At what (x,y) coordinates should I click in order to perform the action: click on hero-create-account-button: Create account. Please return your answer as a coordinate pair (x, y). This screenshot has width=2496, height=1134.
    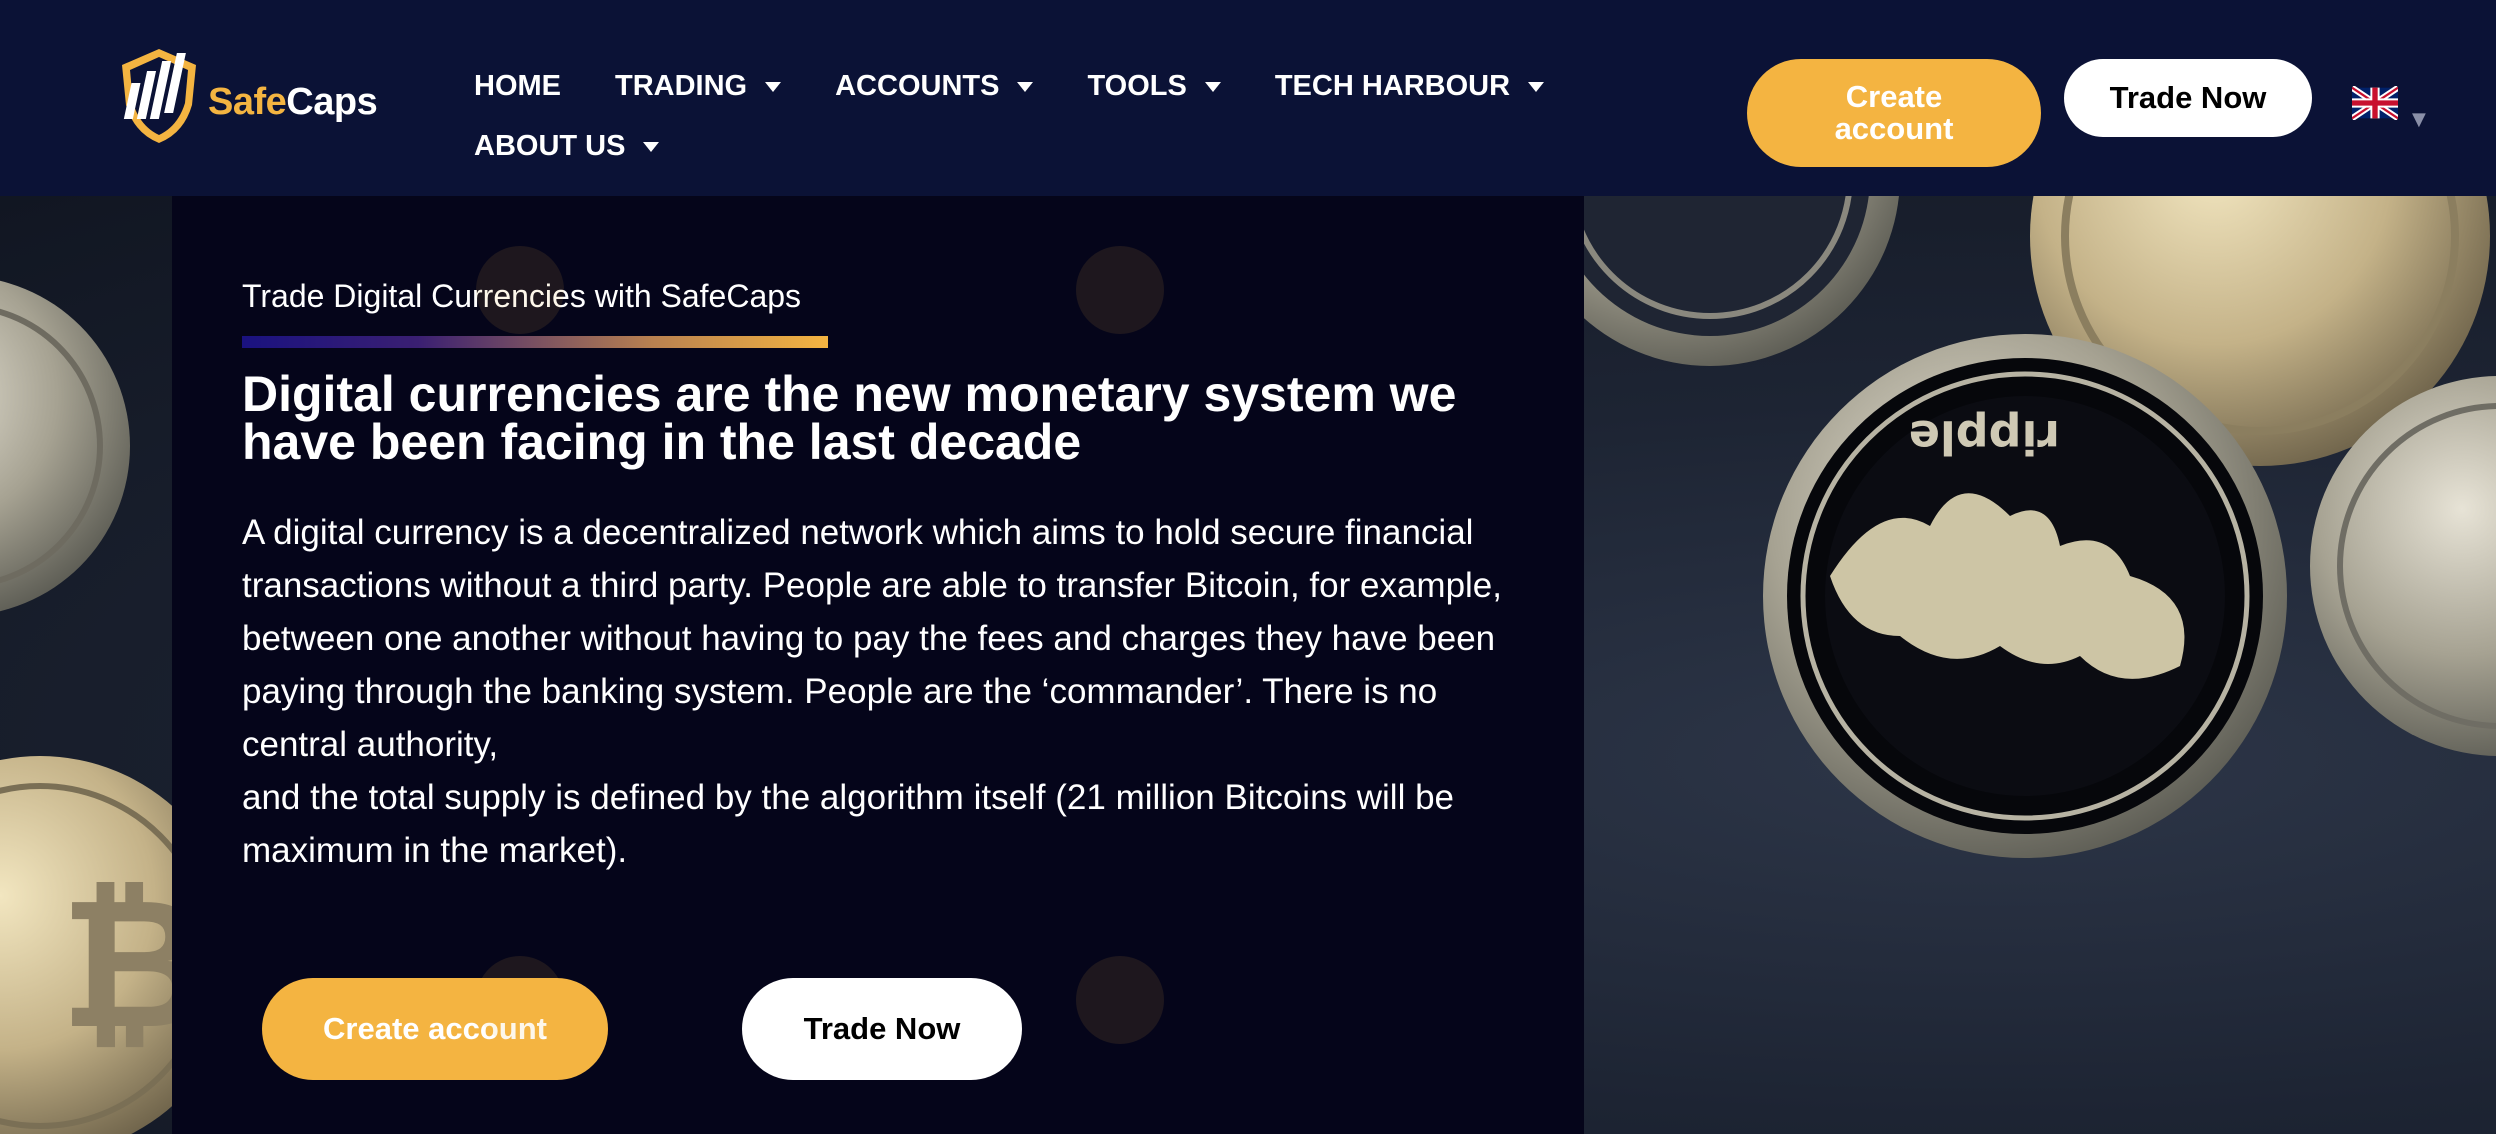
    Looking at the image, I should click on (435, 1029).